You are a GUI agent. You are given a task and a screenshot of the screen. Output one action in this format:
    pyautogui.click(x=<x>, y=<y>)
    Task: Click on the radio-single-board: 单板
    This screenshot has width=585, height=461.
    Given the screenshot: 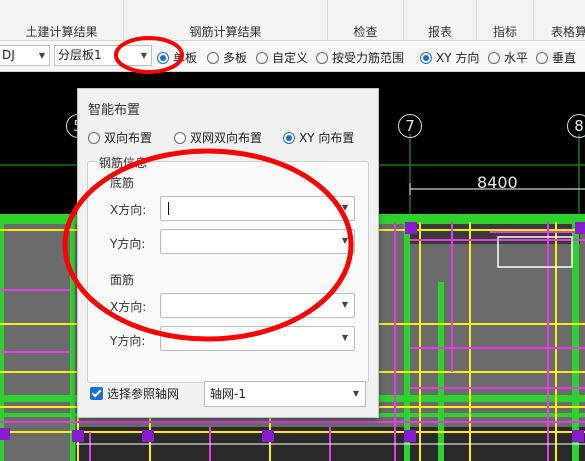 What is the action you would take?
    pyautogui.click(x=177, y=57)
    